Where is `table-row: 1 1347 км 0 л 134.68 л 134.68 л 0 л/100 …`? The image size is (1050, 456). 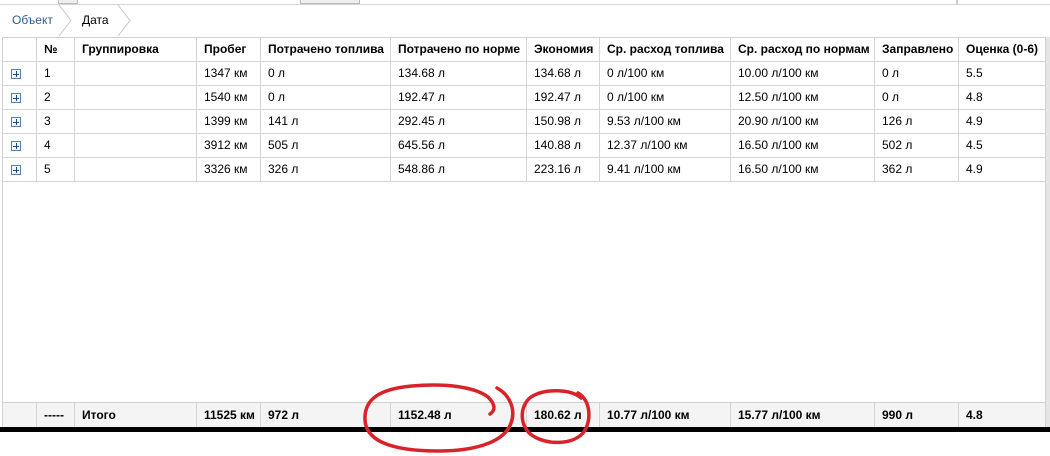
table-row: 1 1347 км 0 л 134.68 л 134.68 л 0 л/100 … is located at coordinates (524, 74).